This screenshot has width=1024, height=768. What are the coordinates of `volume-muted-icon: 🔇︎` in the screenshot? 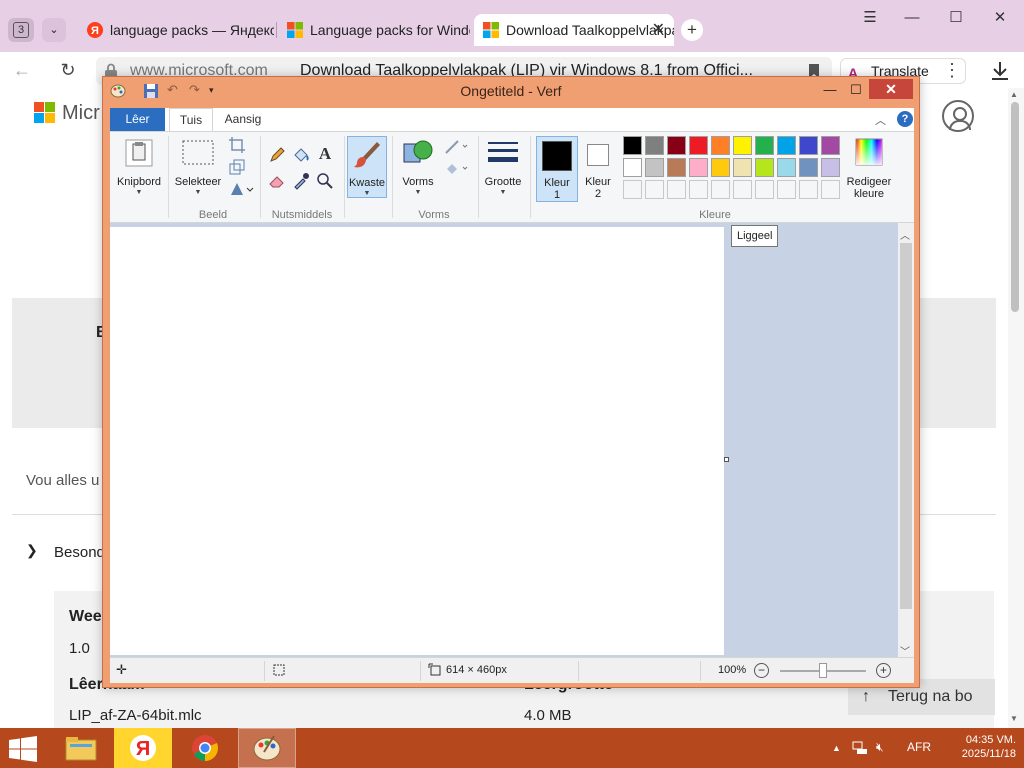 It's located at (880, 747).